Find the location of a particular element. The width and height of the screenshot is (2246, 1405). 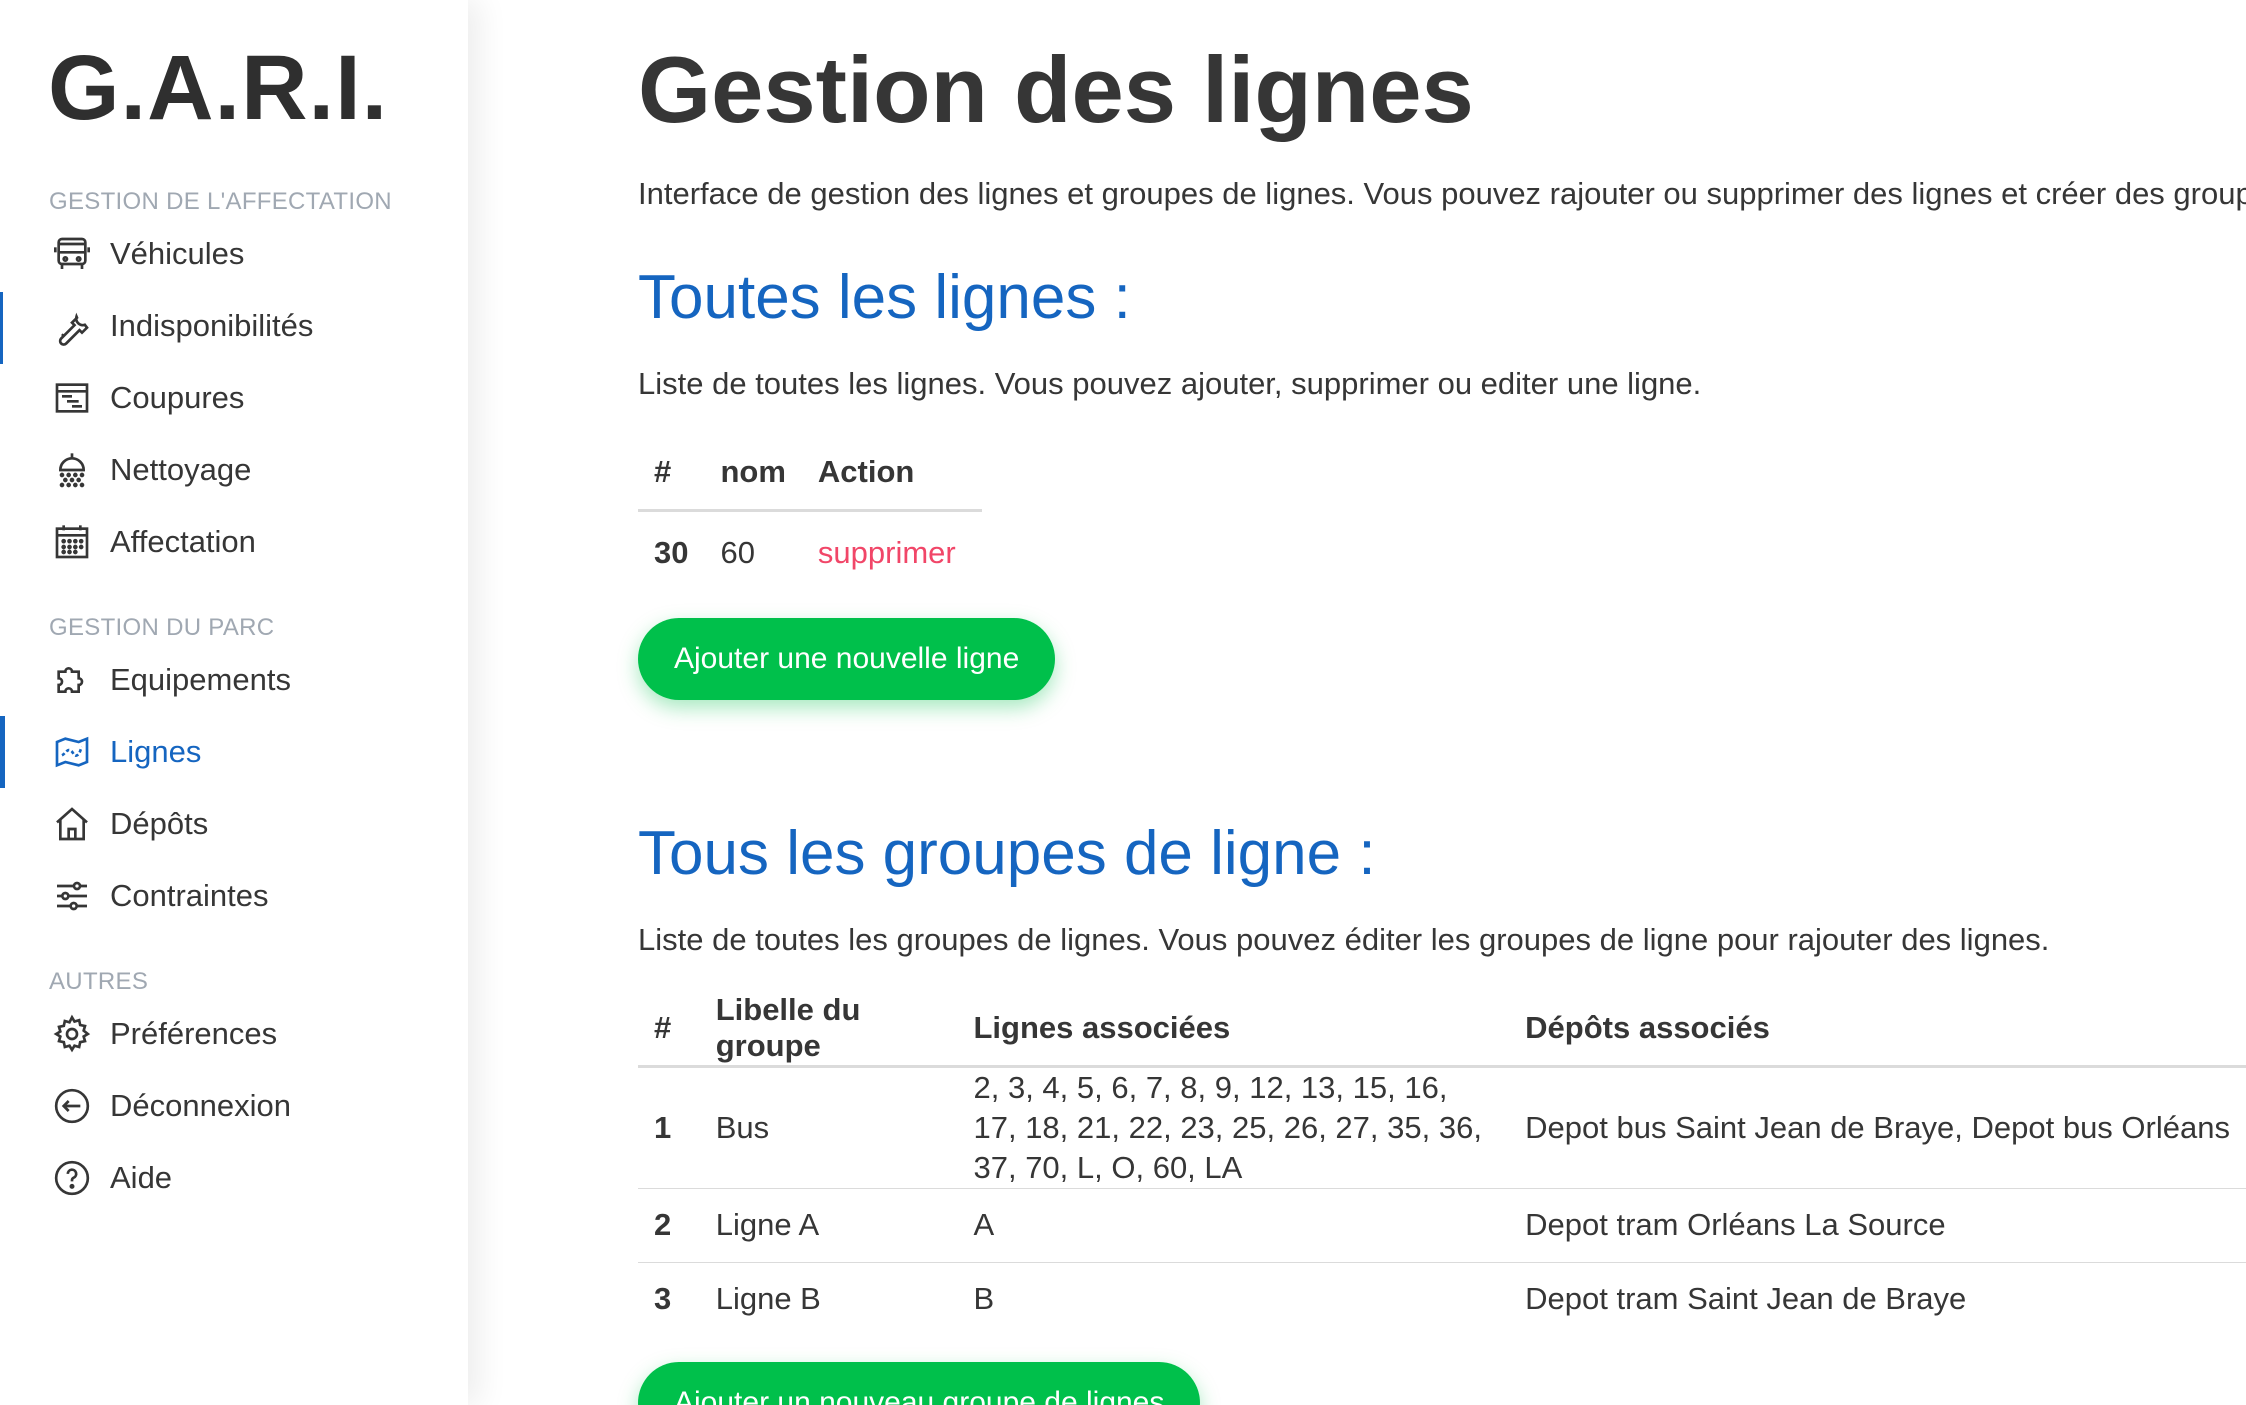

column-header-name: nom is located at coordinates (753, 474).